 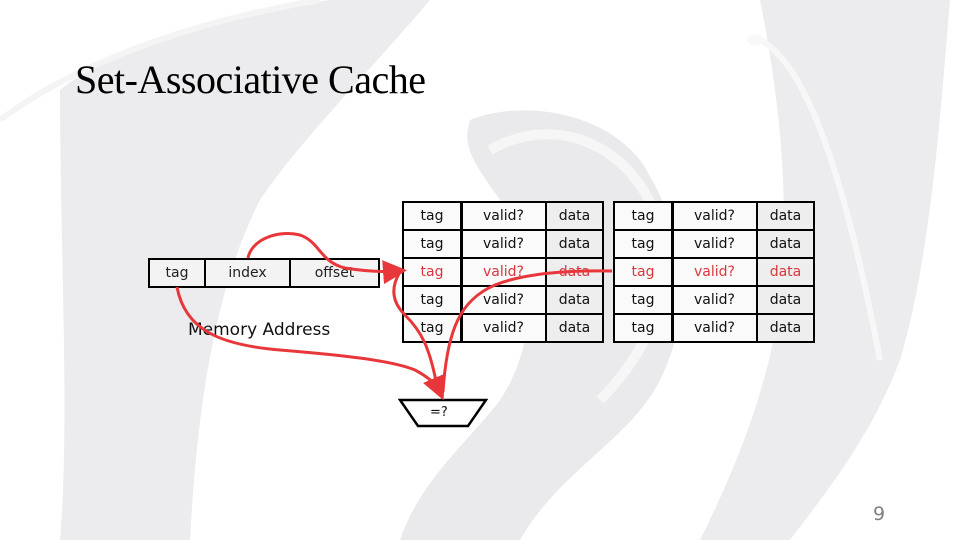 What do you see at coordinates (785, 272) in the screenshot?
I see `cache-way-1-row-2-data-cell: data` at bounding box center [785, 272].